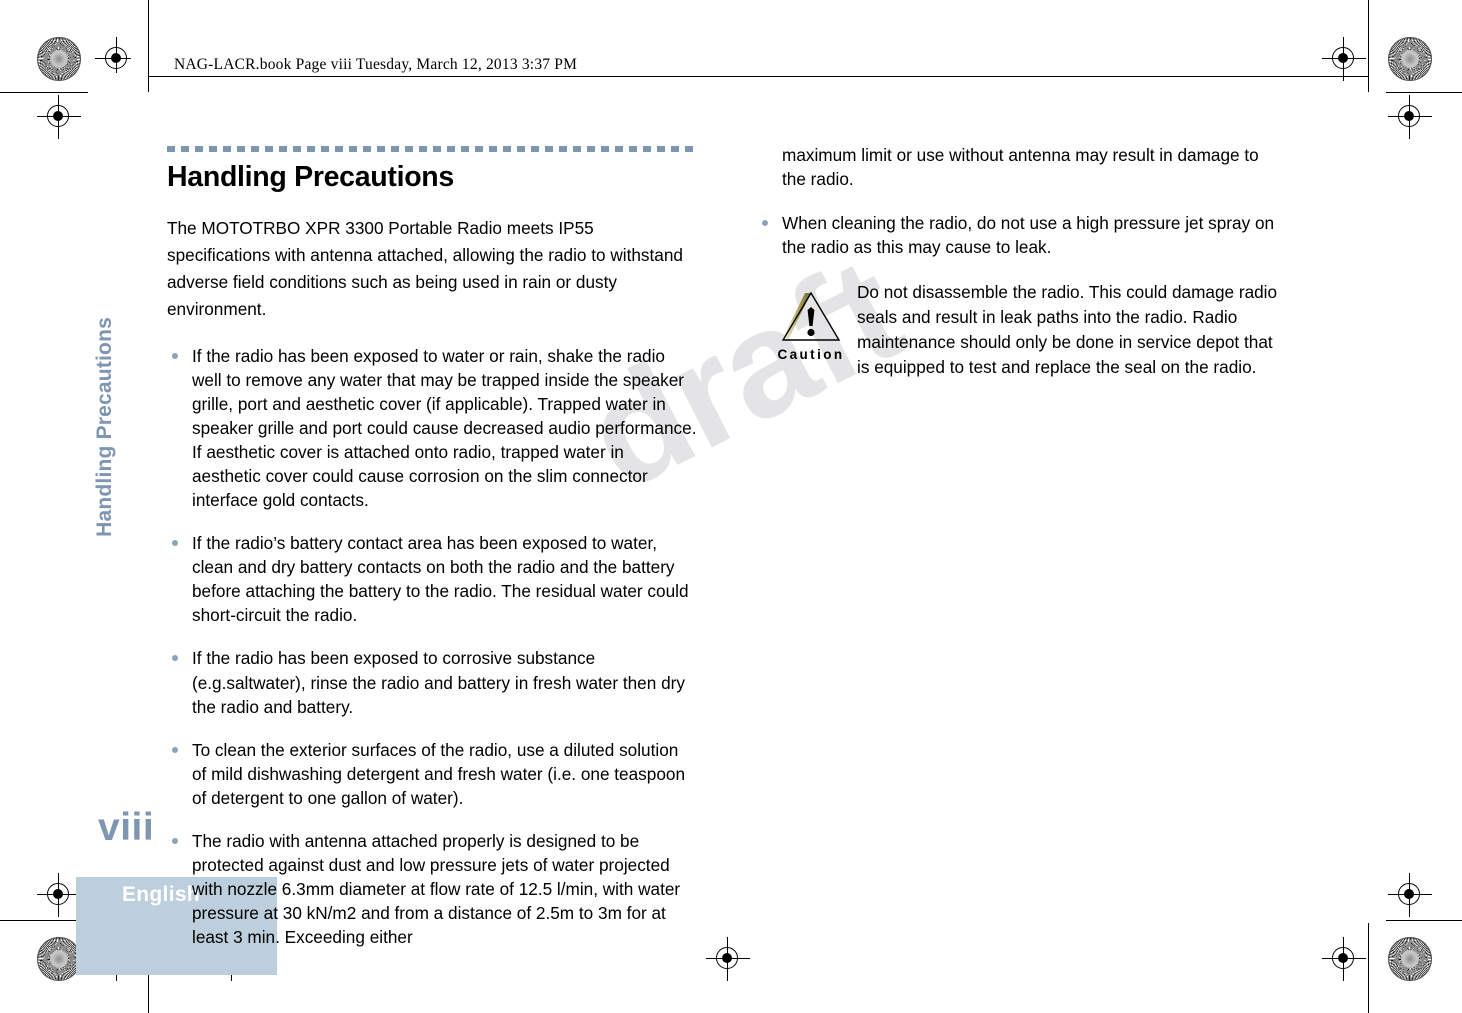  Describe the element at coordinates (811, 355) in the screenshot. I see `caution-label: Caution` at that location.